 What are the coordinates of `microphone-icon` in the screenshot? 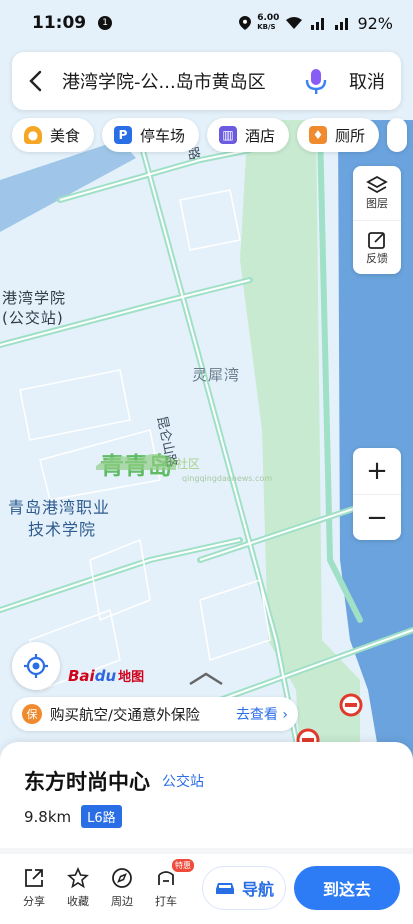 It's located at (316, 81).